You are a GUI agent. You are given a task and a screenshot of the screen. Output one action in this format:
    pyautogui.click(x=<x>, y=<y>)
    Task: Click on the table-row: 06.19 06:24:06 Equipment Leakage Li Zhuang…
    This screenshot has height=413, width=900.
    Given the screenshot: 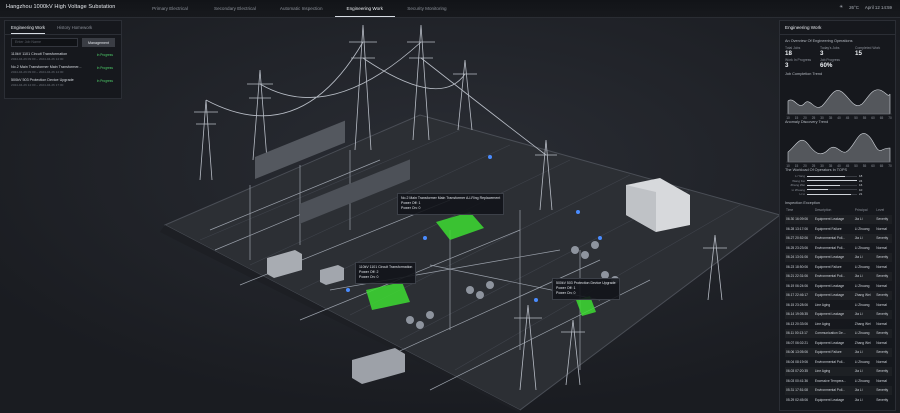 What is the action you would take?
    pyautogui.click(x=838, y=286)
    